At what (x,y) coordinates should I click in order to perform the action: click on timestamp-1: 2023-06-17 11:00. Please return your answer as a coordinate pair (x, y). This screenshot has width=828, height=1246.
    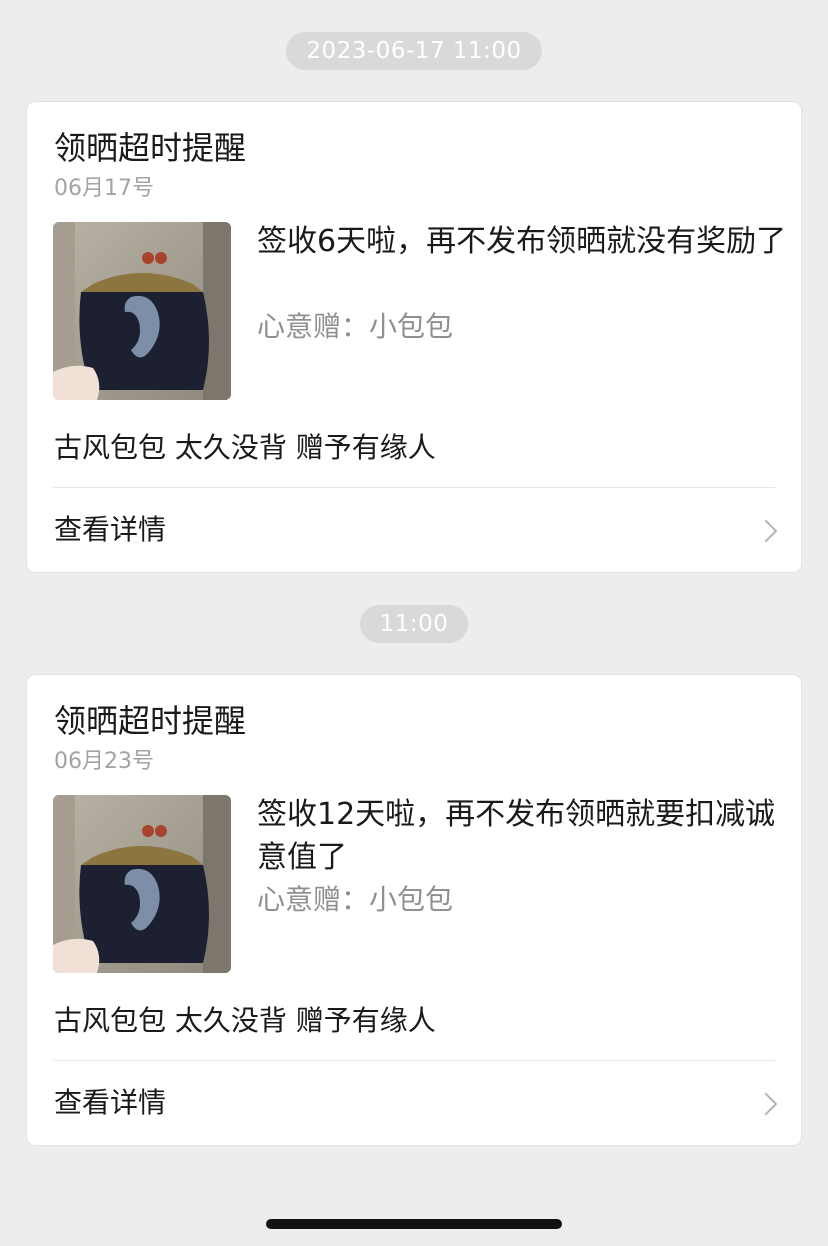
    Looking at the image, I should click on (414, 51).